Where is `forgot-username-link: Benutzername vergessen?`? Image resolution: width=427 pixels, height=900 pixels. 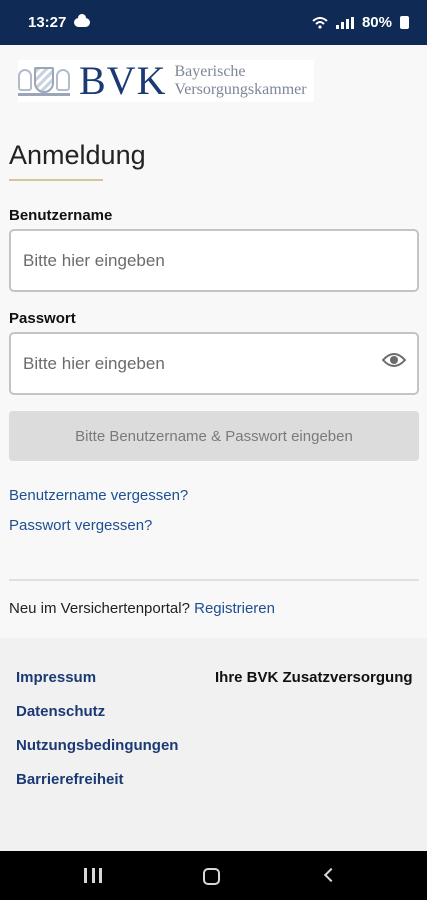 forgot-username-link: Benutzername vergessen? is located at coordinates (98, 495).